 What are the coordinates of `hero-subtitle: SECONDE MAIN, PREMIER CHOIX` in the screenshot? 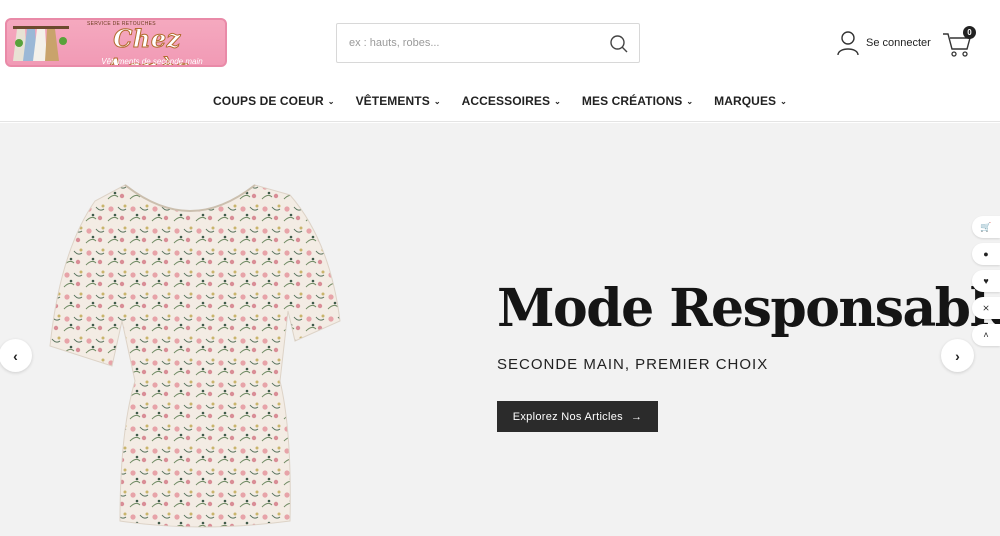 It's located at (633, 364).